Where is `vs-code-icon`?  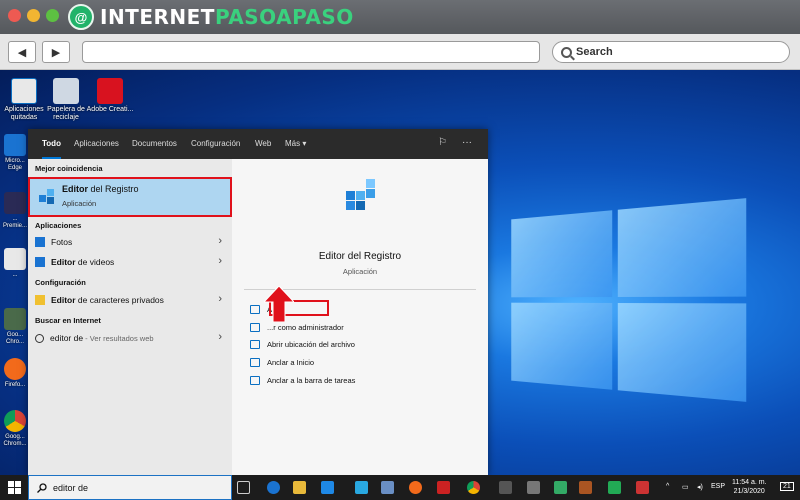 vs-code-icon is located at coordinates (361, 487).